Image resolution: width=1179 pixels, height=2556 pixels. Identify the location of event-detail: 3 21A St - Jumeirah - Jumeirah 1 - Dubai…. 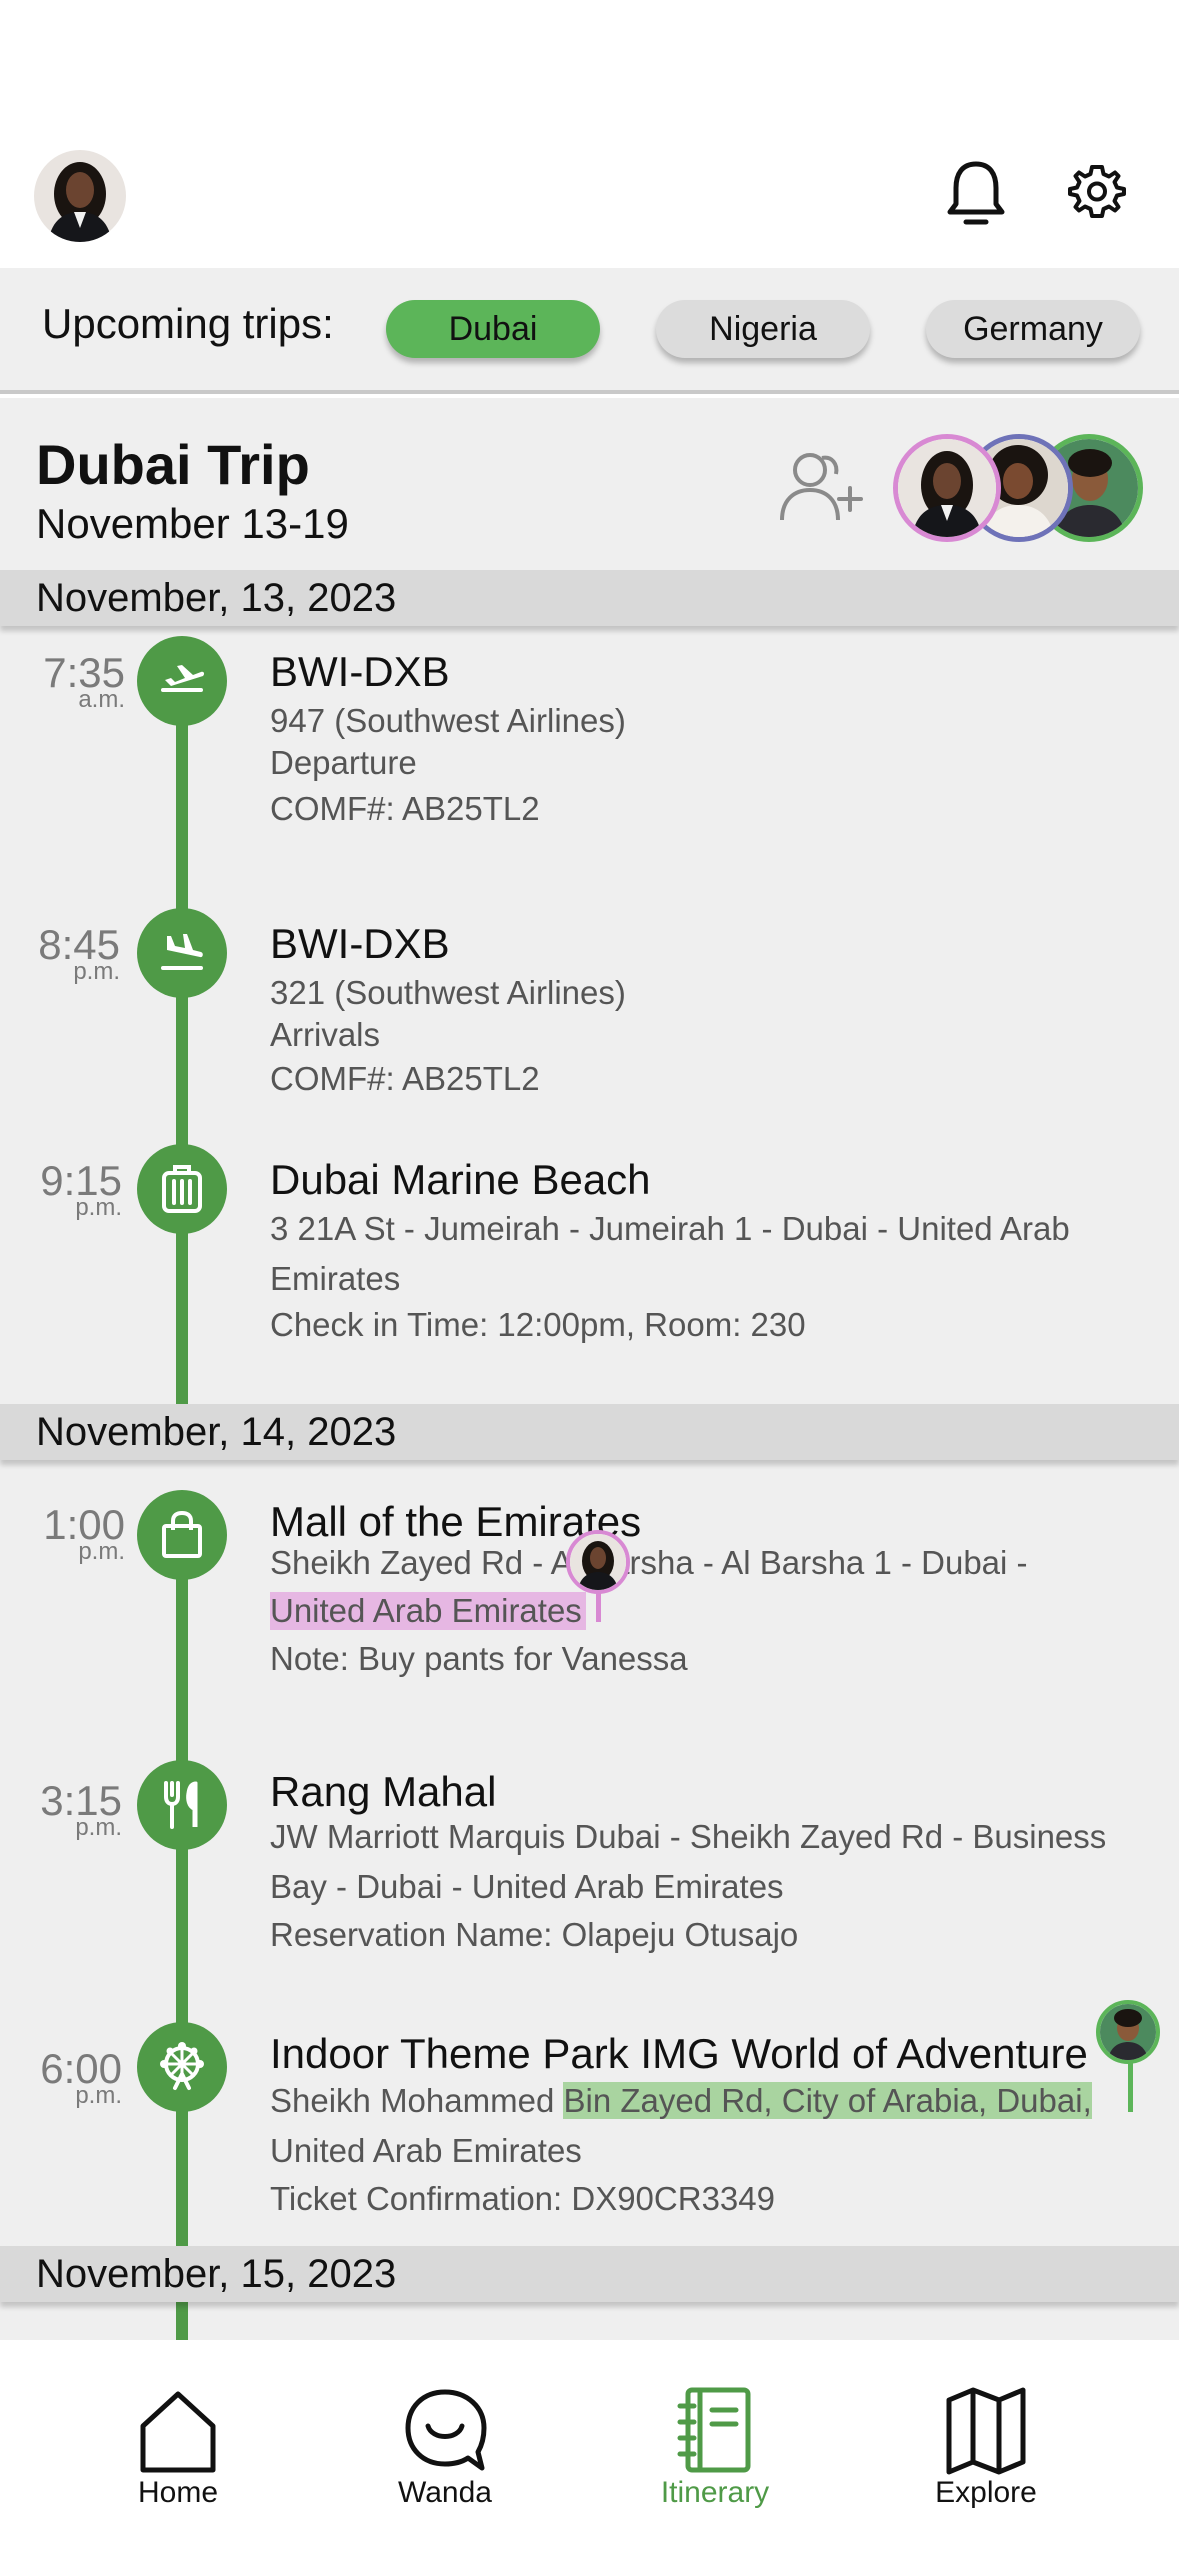
(670, 1228).